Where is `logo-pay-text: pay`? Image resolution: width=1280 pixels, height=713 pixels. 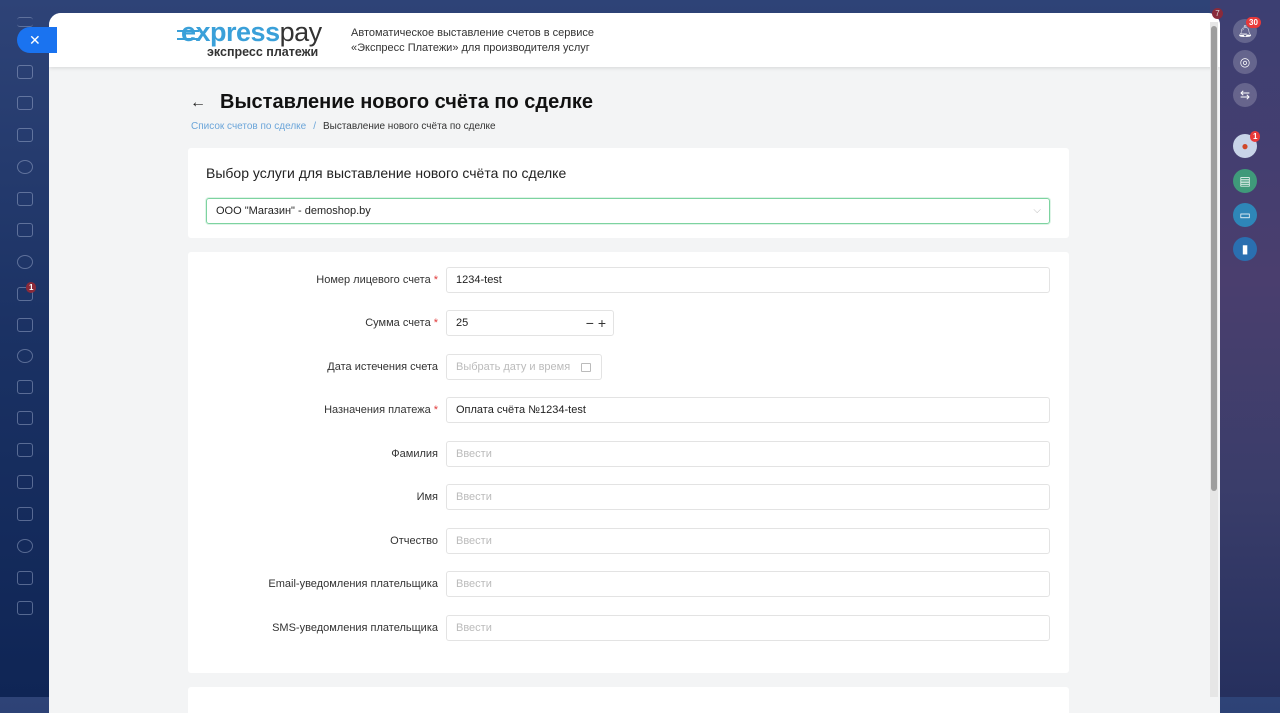
logo-pay-text: pay is located at coordinates (301, 32).